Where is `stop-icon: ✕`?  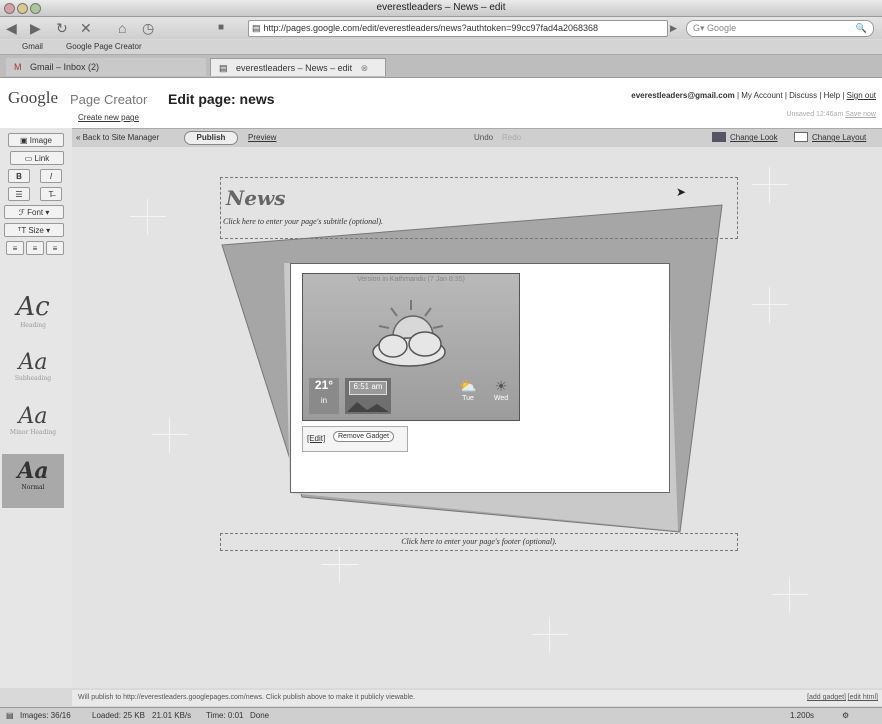 stop-icon: ✕ is located at coordinates (86, 28).